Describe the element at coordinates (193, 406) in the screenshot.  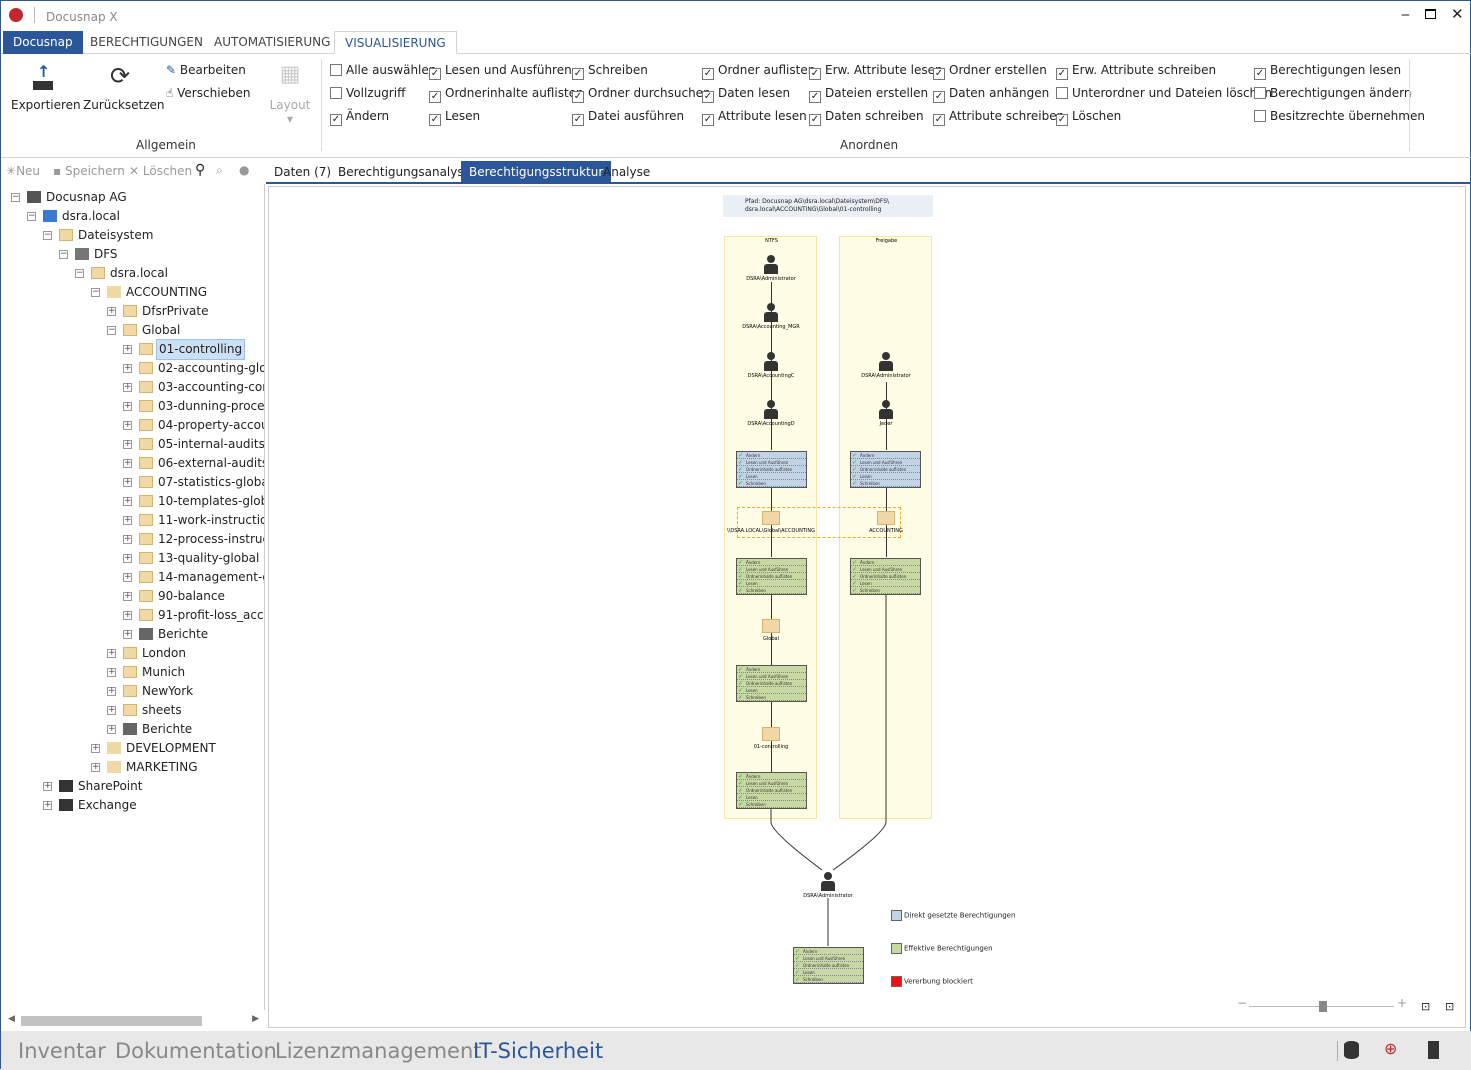
I see `tree-node: + 03-dunning-process` at that location.